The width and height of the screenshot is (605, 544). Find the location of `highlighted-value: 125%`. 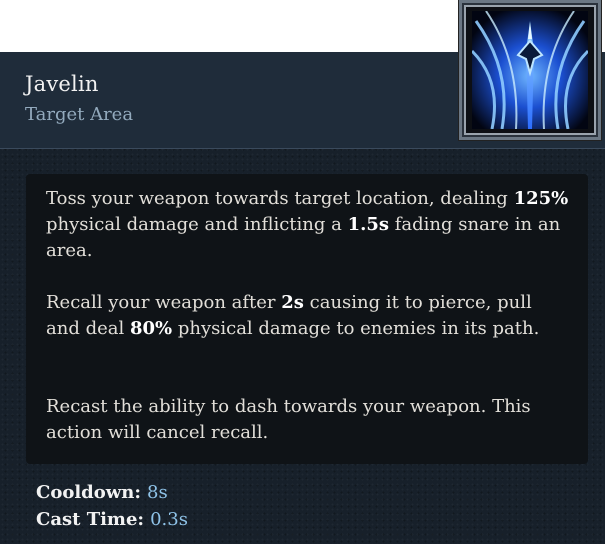

highlighted-value: 125% is located at coordinates (541, 198).